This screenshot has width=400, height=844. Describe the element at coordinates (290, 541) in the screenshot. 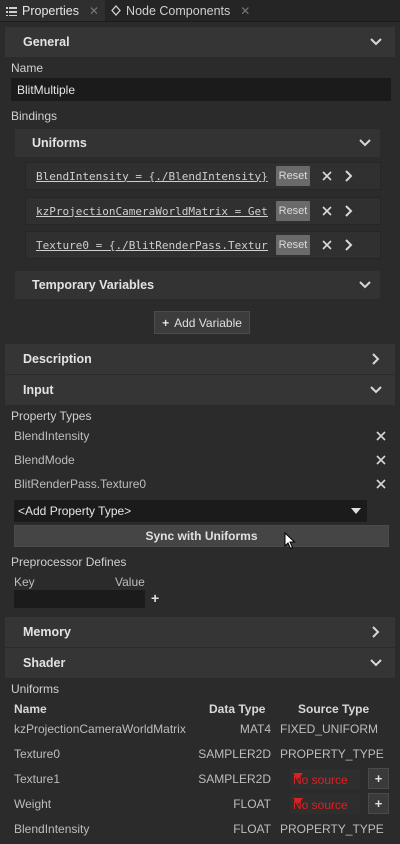

I see `mouse-cursor-icon` at that location.